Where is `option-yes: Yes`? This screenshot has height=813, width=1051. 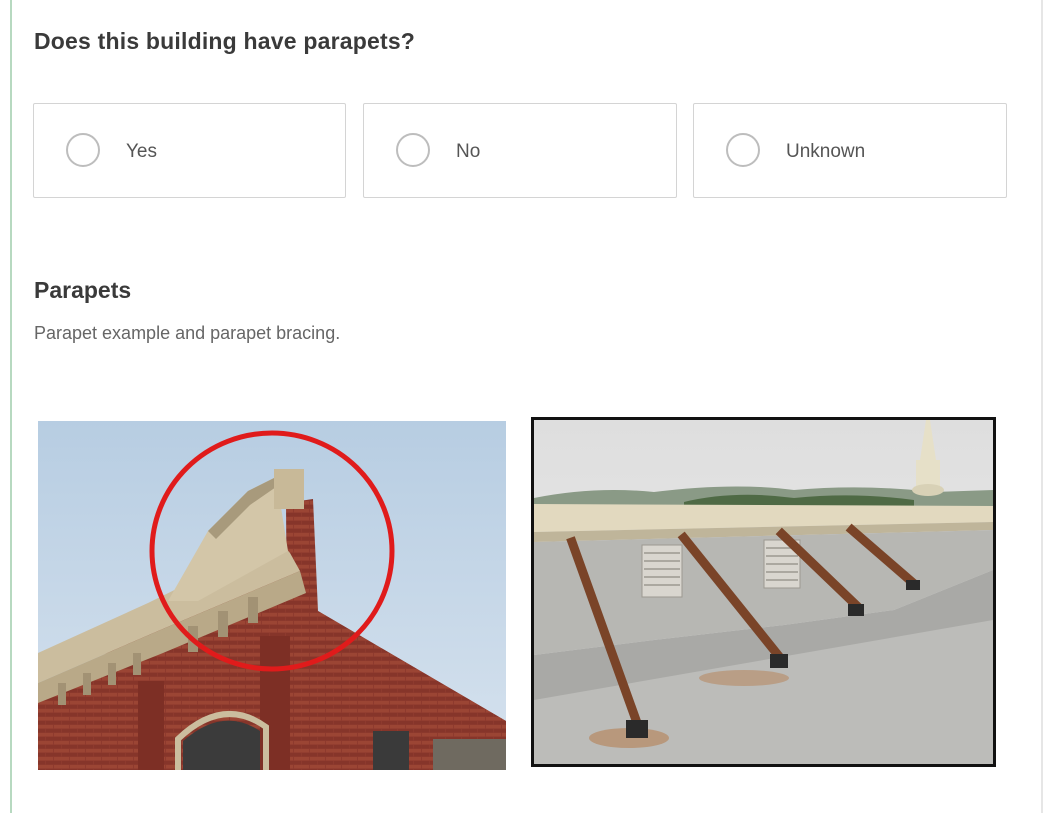
option-yes: Yes is located at coordinates (189, 150).